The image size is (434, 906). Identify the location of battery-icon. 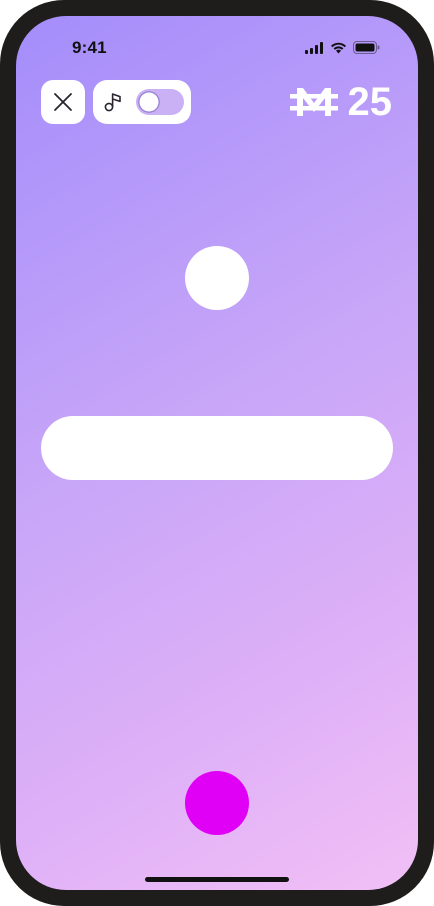
(366, 47).